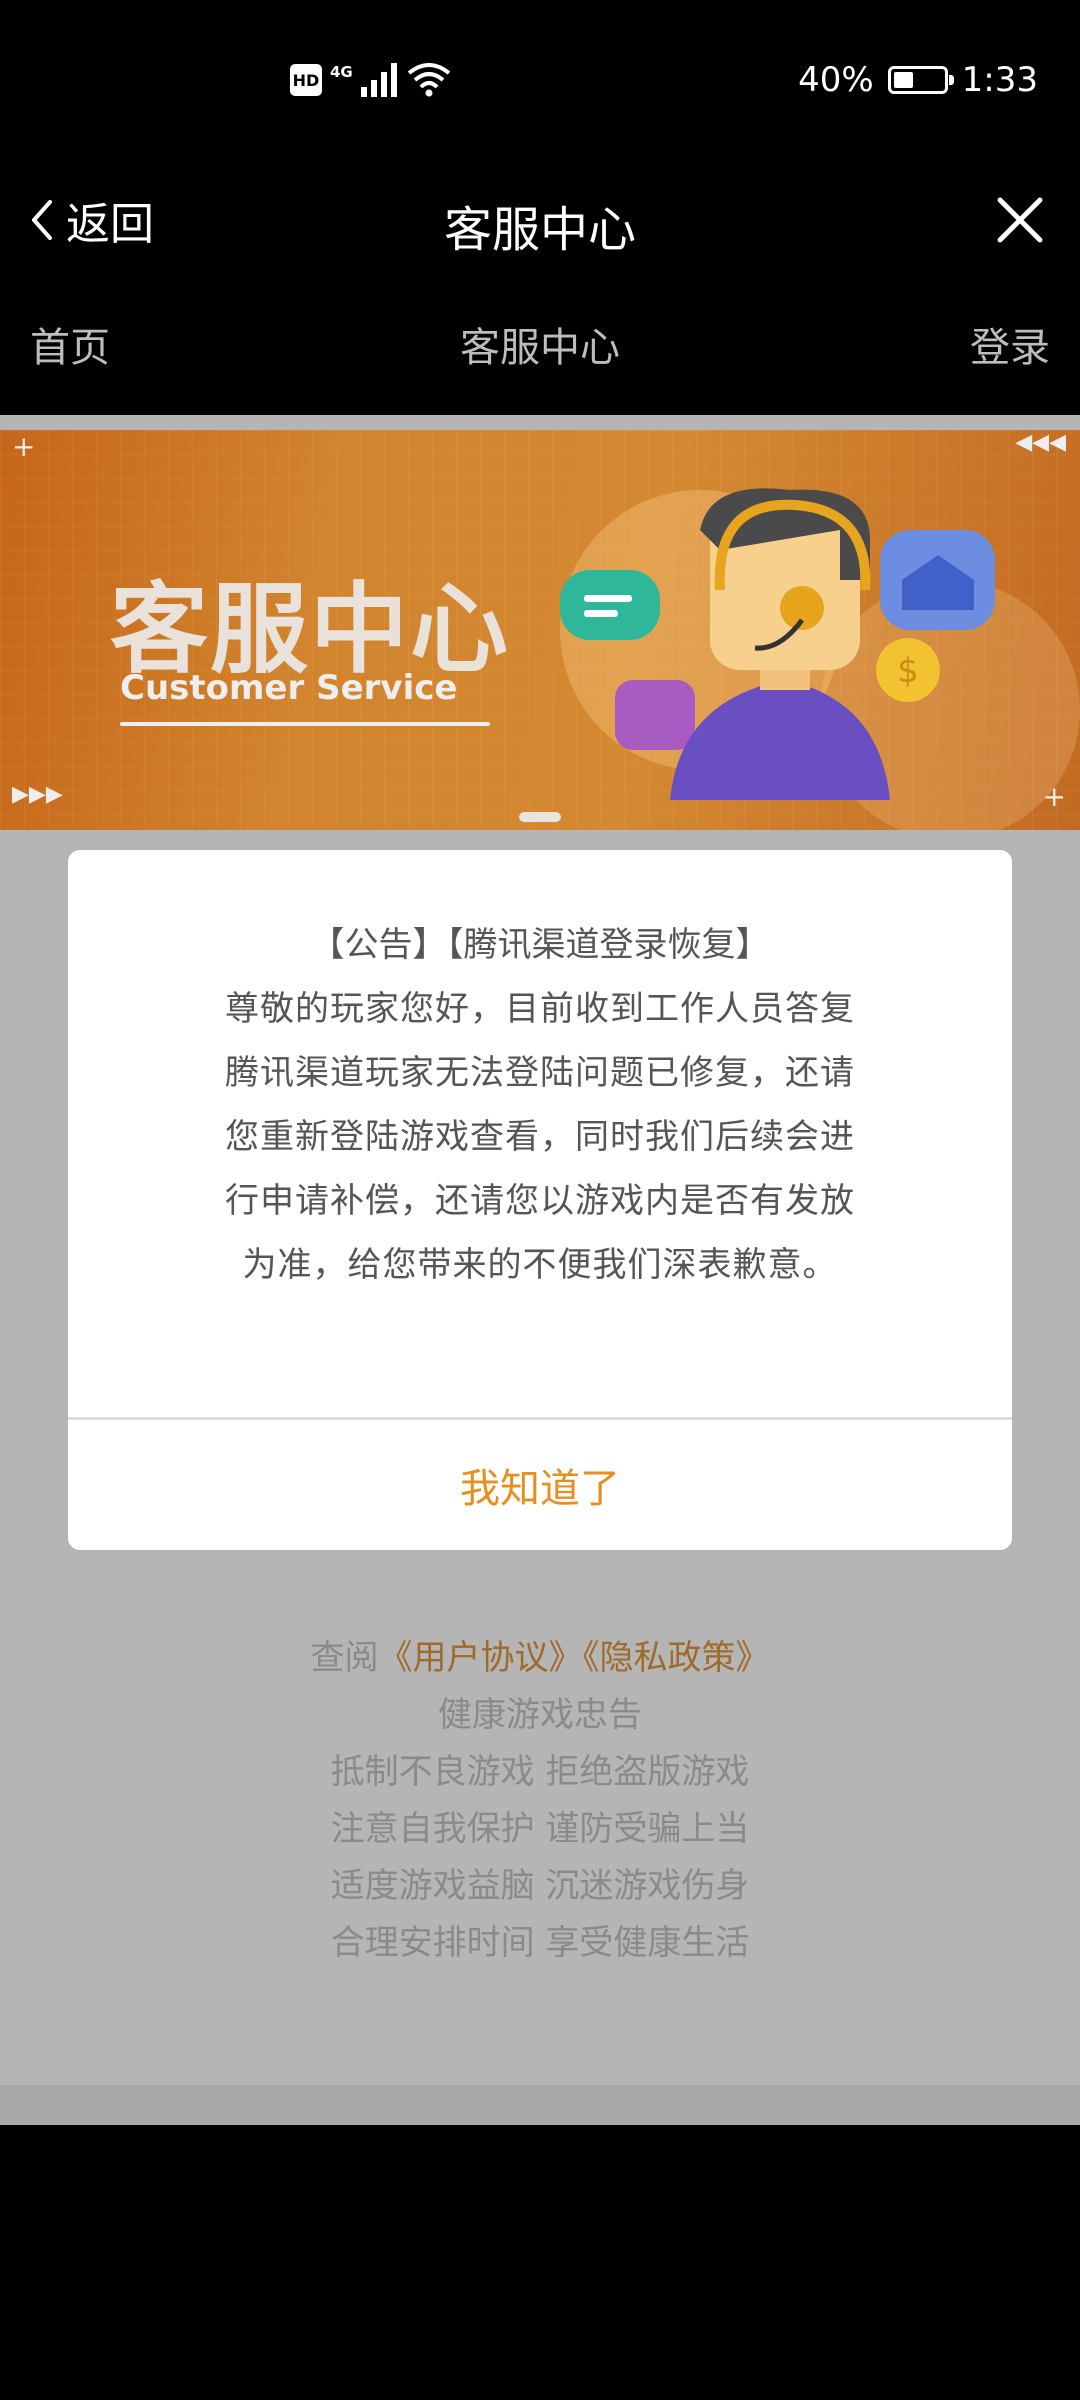 This screenshot has height=2400, width=1080. I want to click on nav-center-title: 客服中心, so click(540, 348).